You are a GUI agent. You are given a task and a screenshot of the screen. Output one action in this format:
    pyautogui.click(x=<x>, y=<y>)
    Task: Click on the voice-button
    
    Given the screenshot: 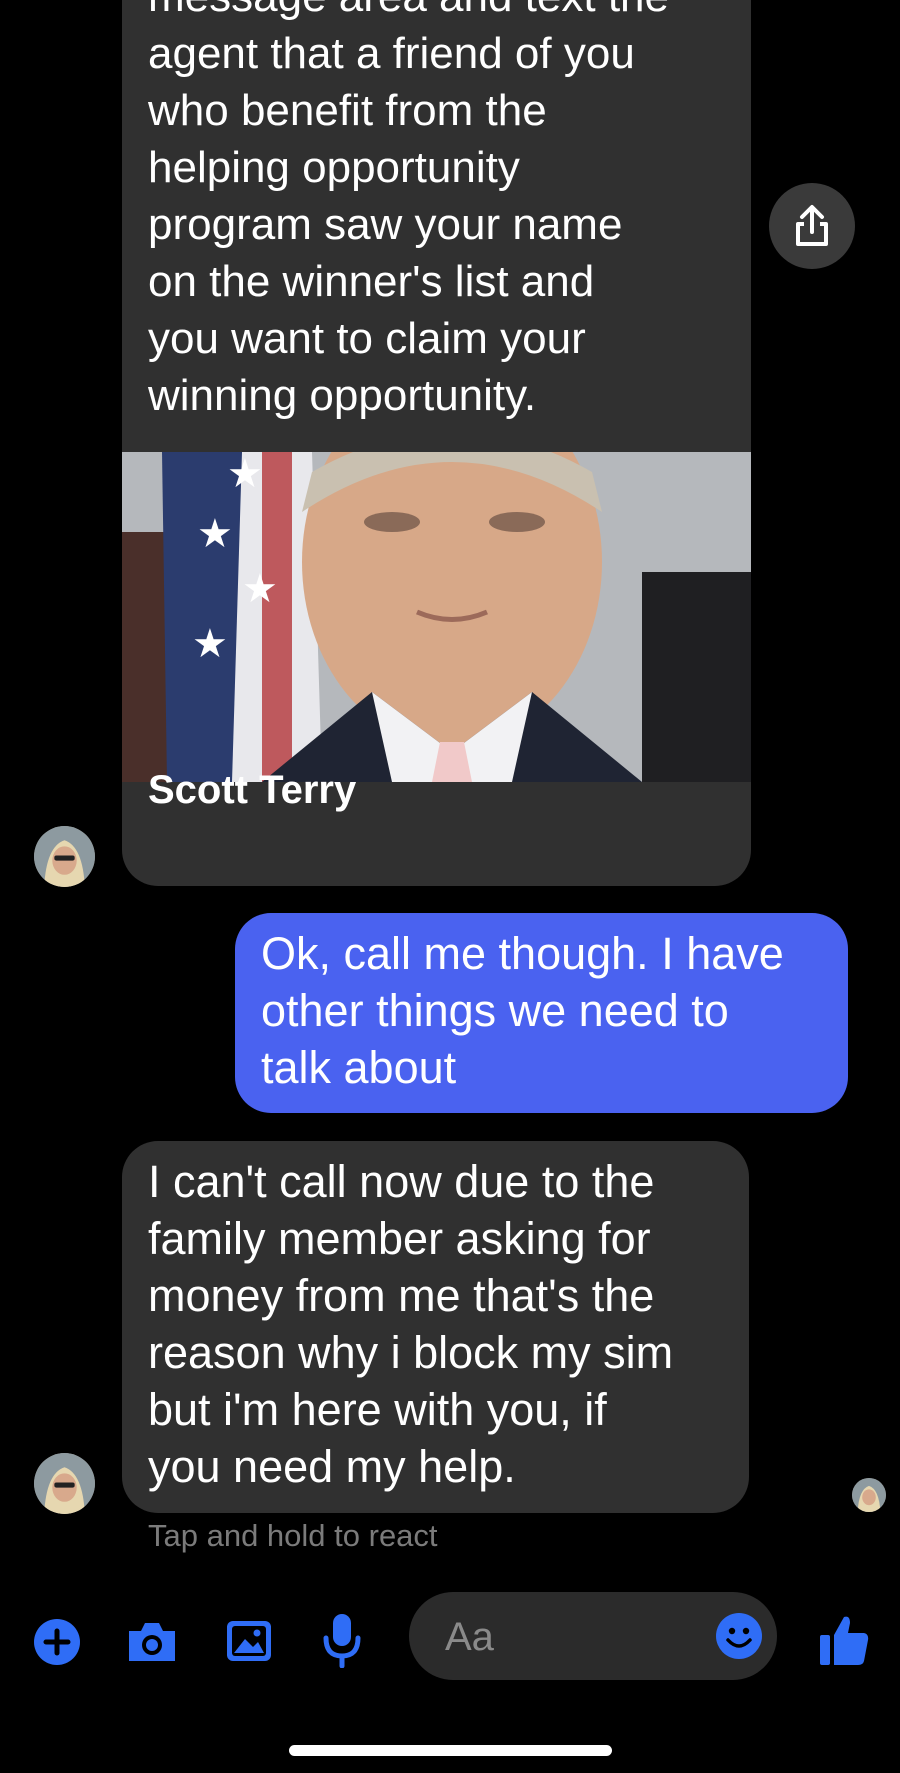 What is the action you would take?
    pyautogui.click(x=342, y=1640)
    